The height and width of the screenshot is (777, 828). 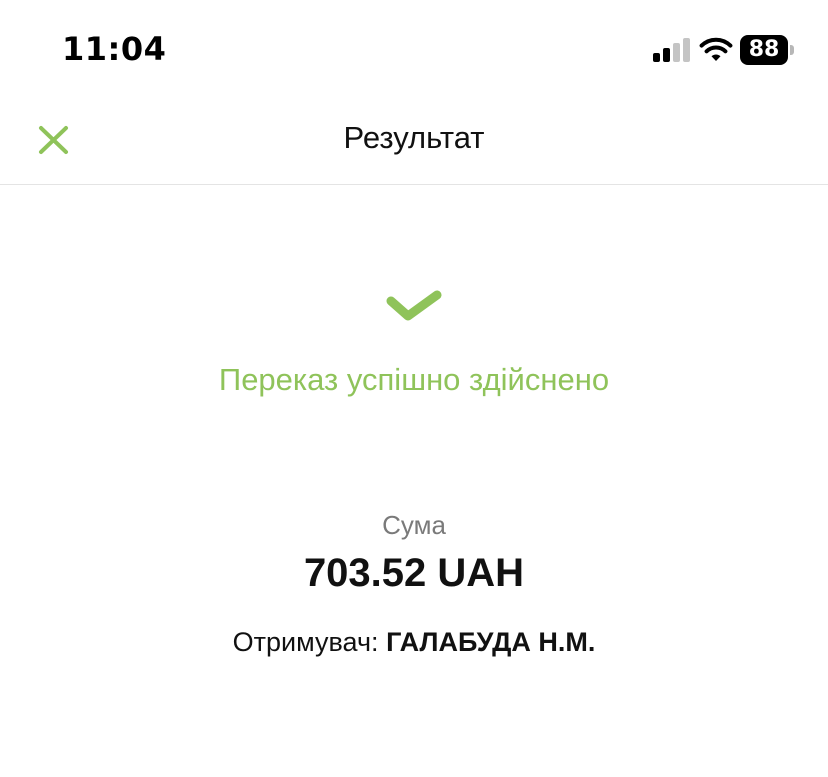 I want to click on battery-icon: 88, so click(x=768, y=50).